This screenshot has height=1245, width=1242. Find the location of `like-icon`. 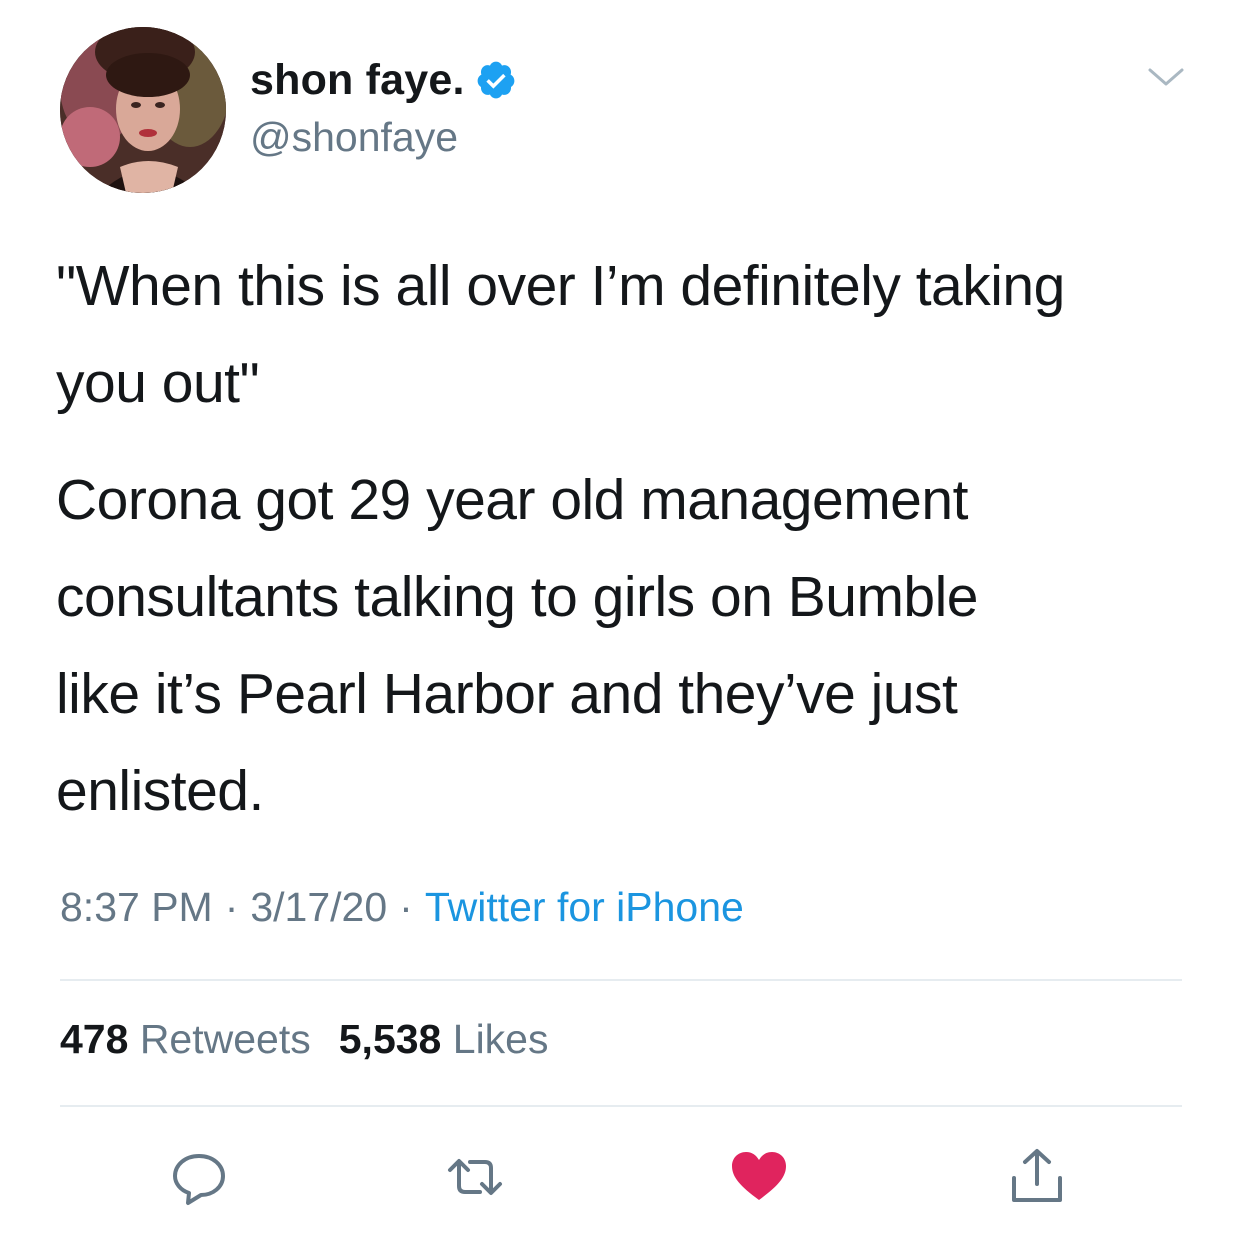

like-icon is located at coordinates (759, 1176).